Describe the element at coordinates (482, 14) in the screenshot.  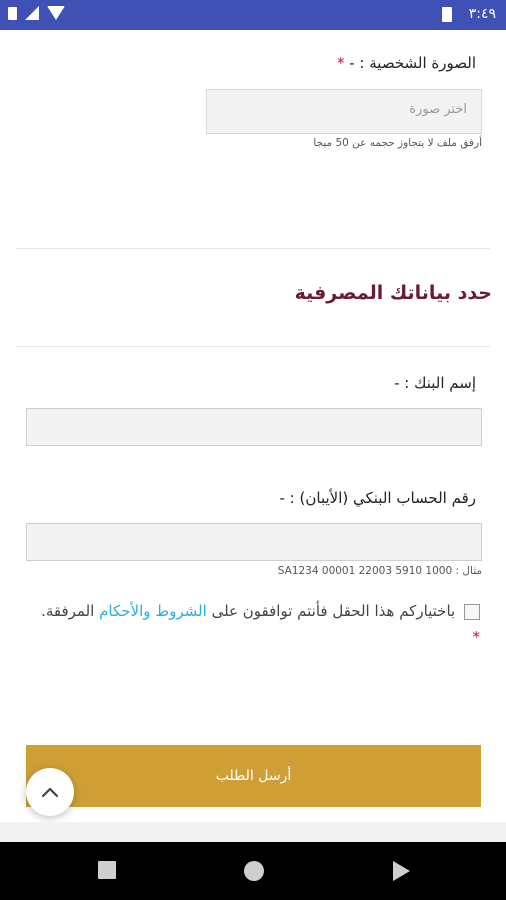
I see `status-time: ٣:٤٩` at that location.